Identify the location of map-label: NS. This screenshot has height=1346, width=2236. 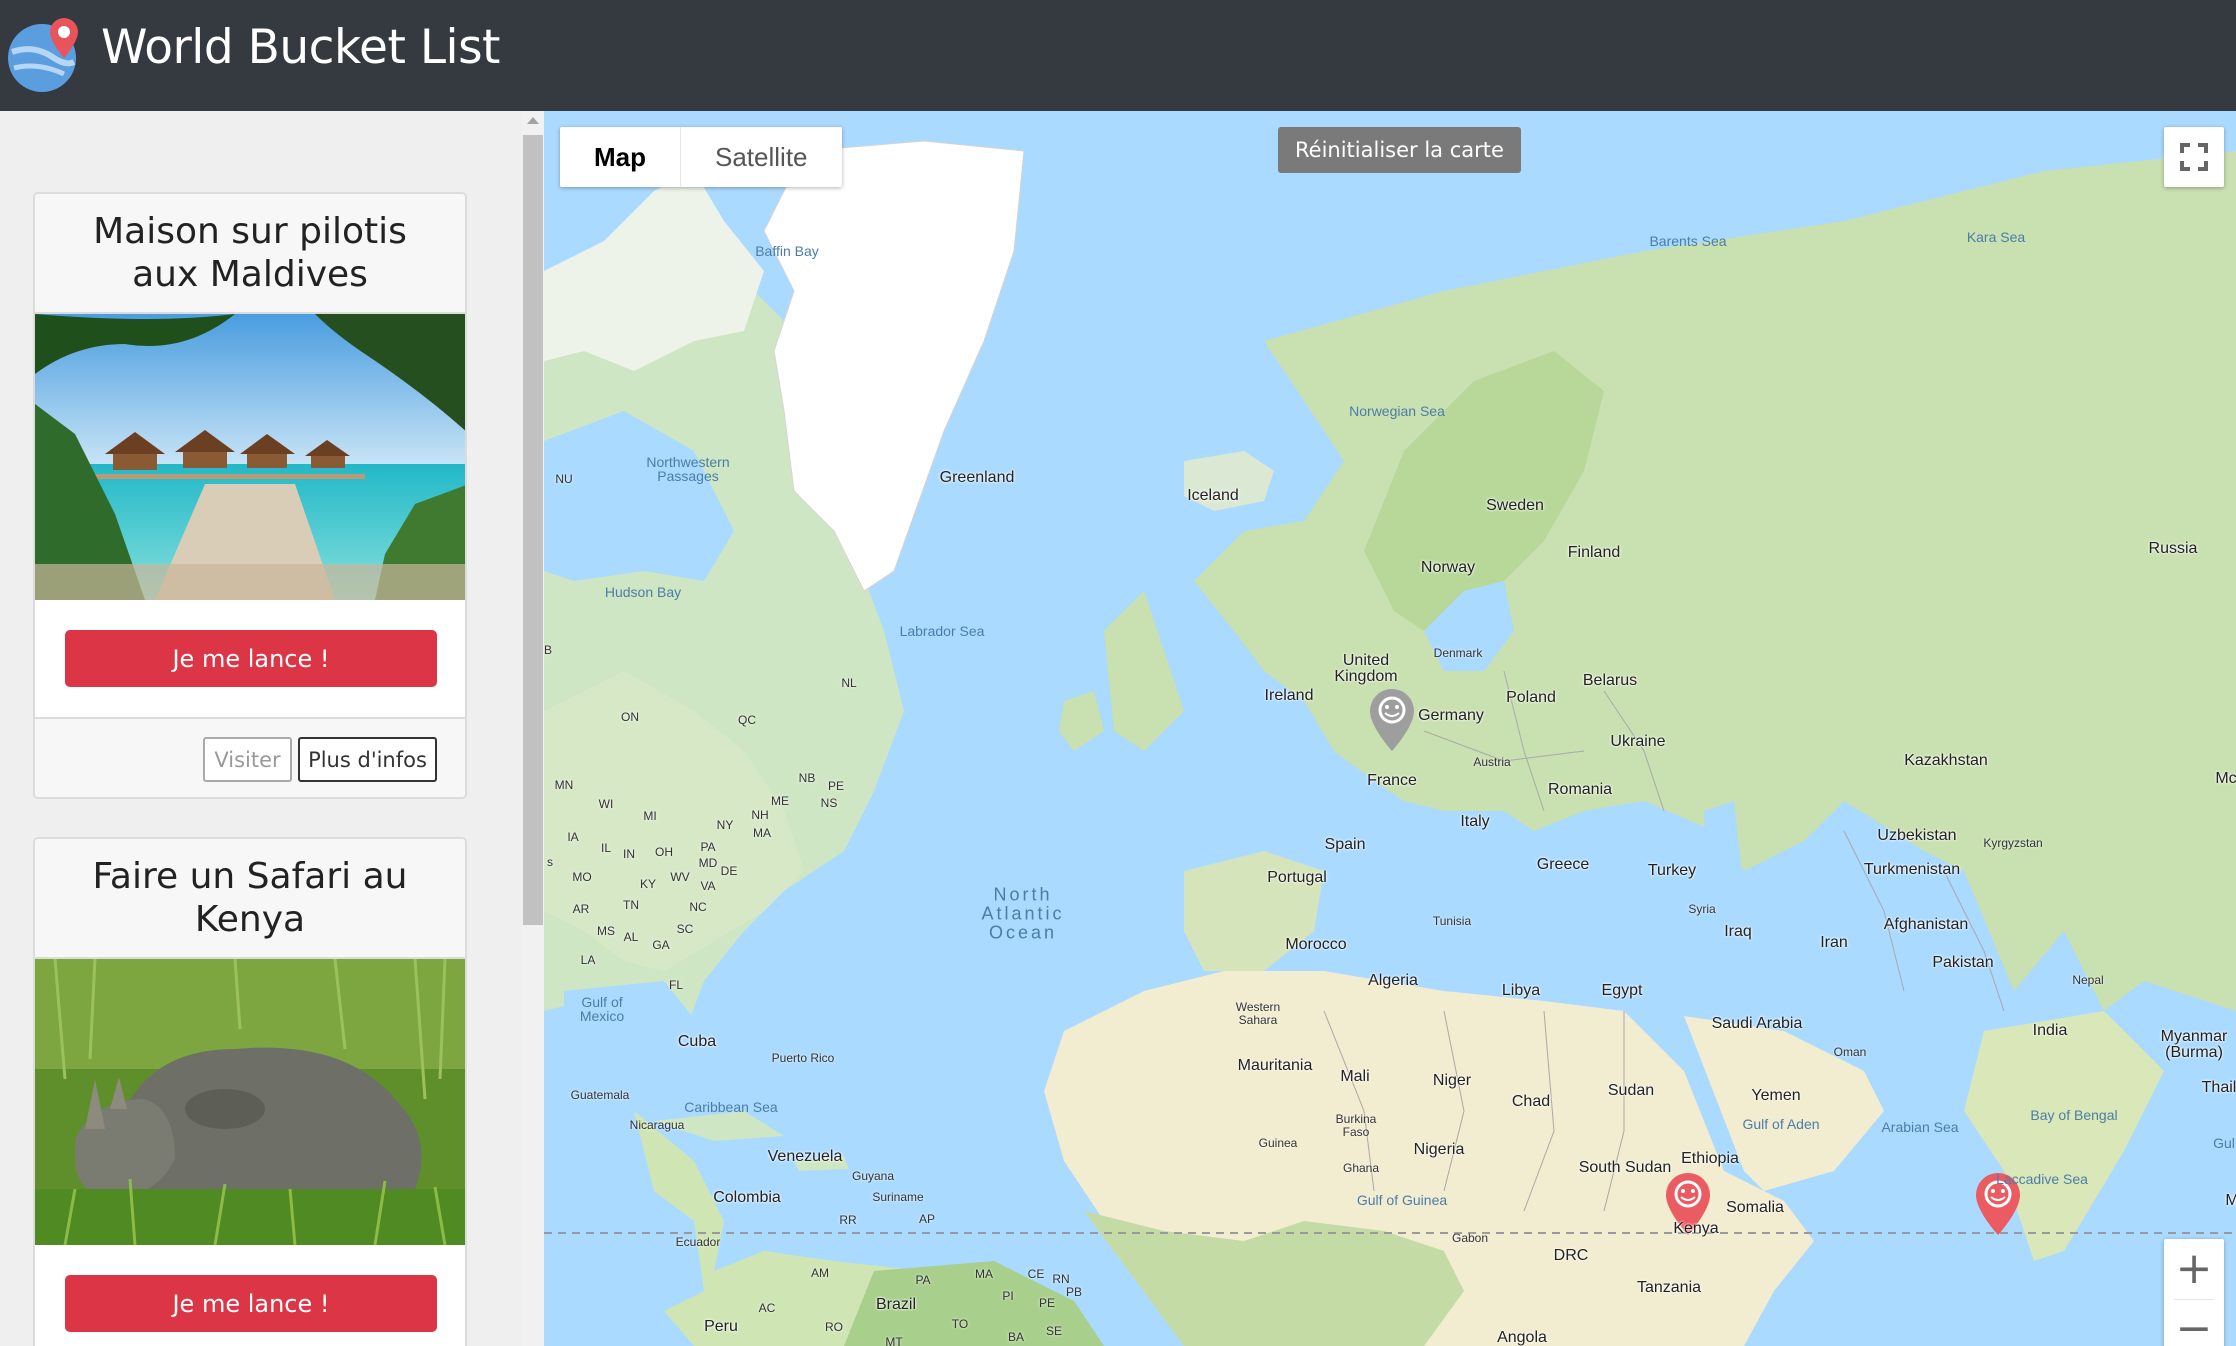
(829, 803).